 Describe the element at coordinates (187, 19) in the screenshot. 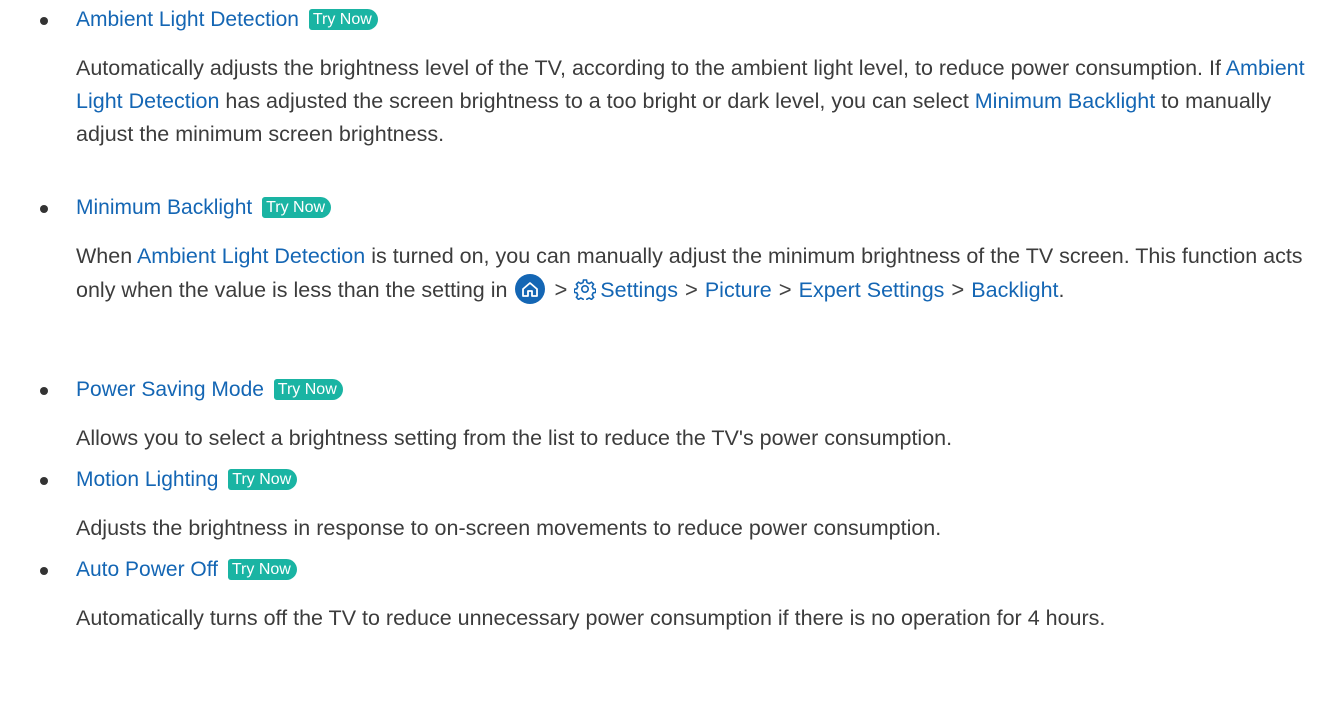

I see `item-heading-link: Ambient Light Detection` at that location.